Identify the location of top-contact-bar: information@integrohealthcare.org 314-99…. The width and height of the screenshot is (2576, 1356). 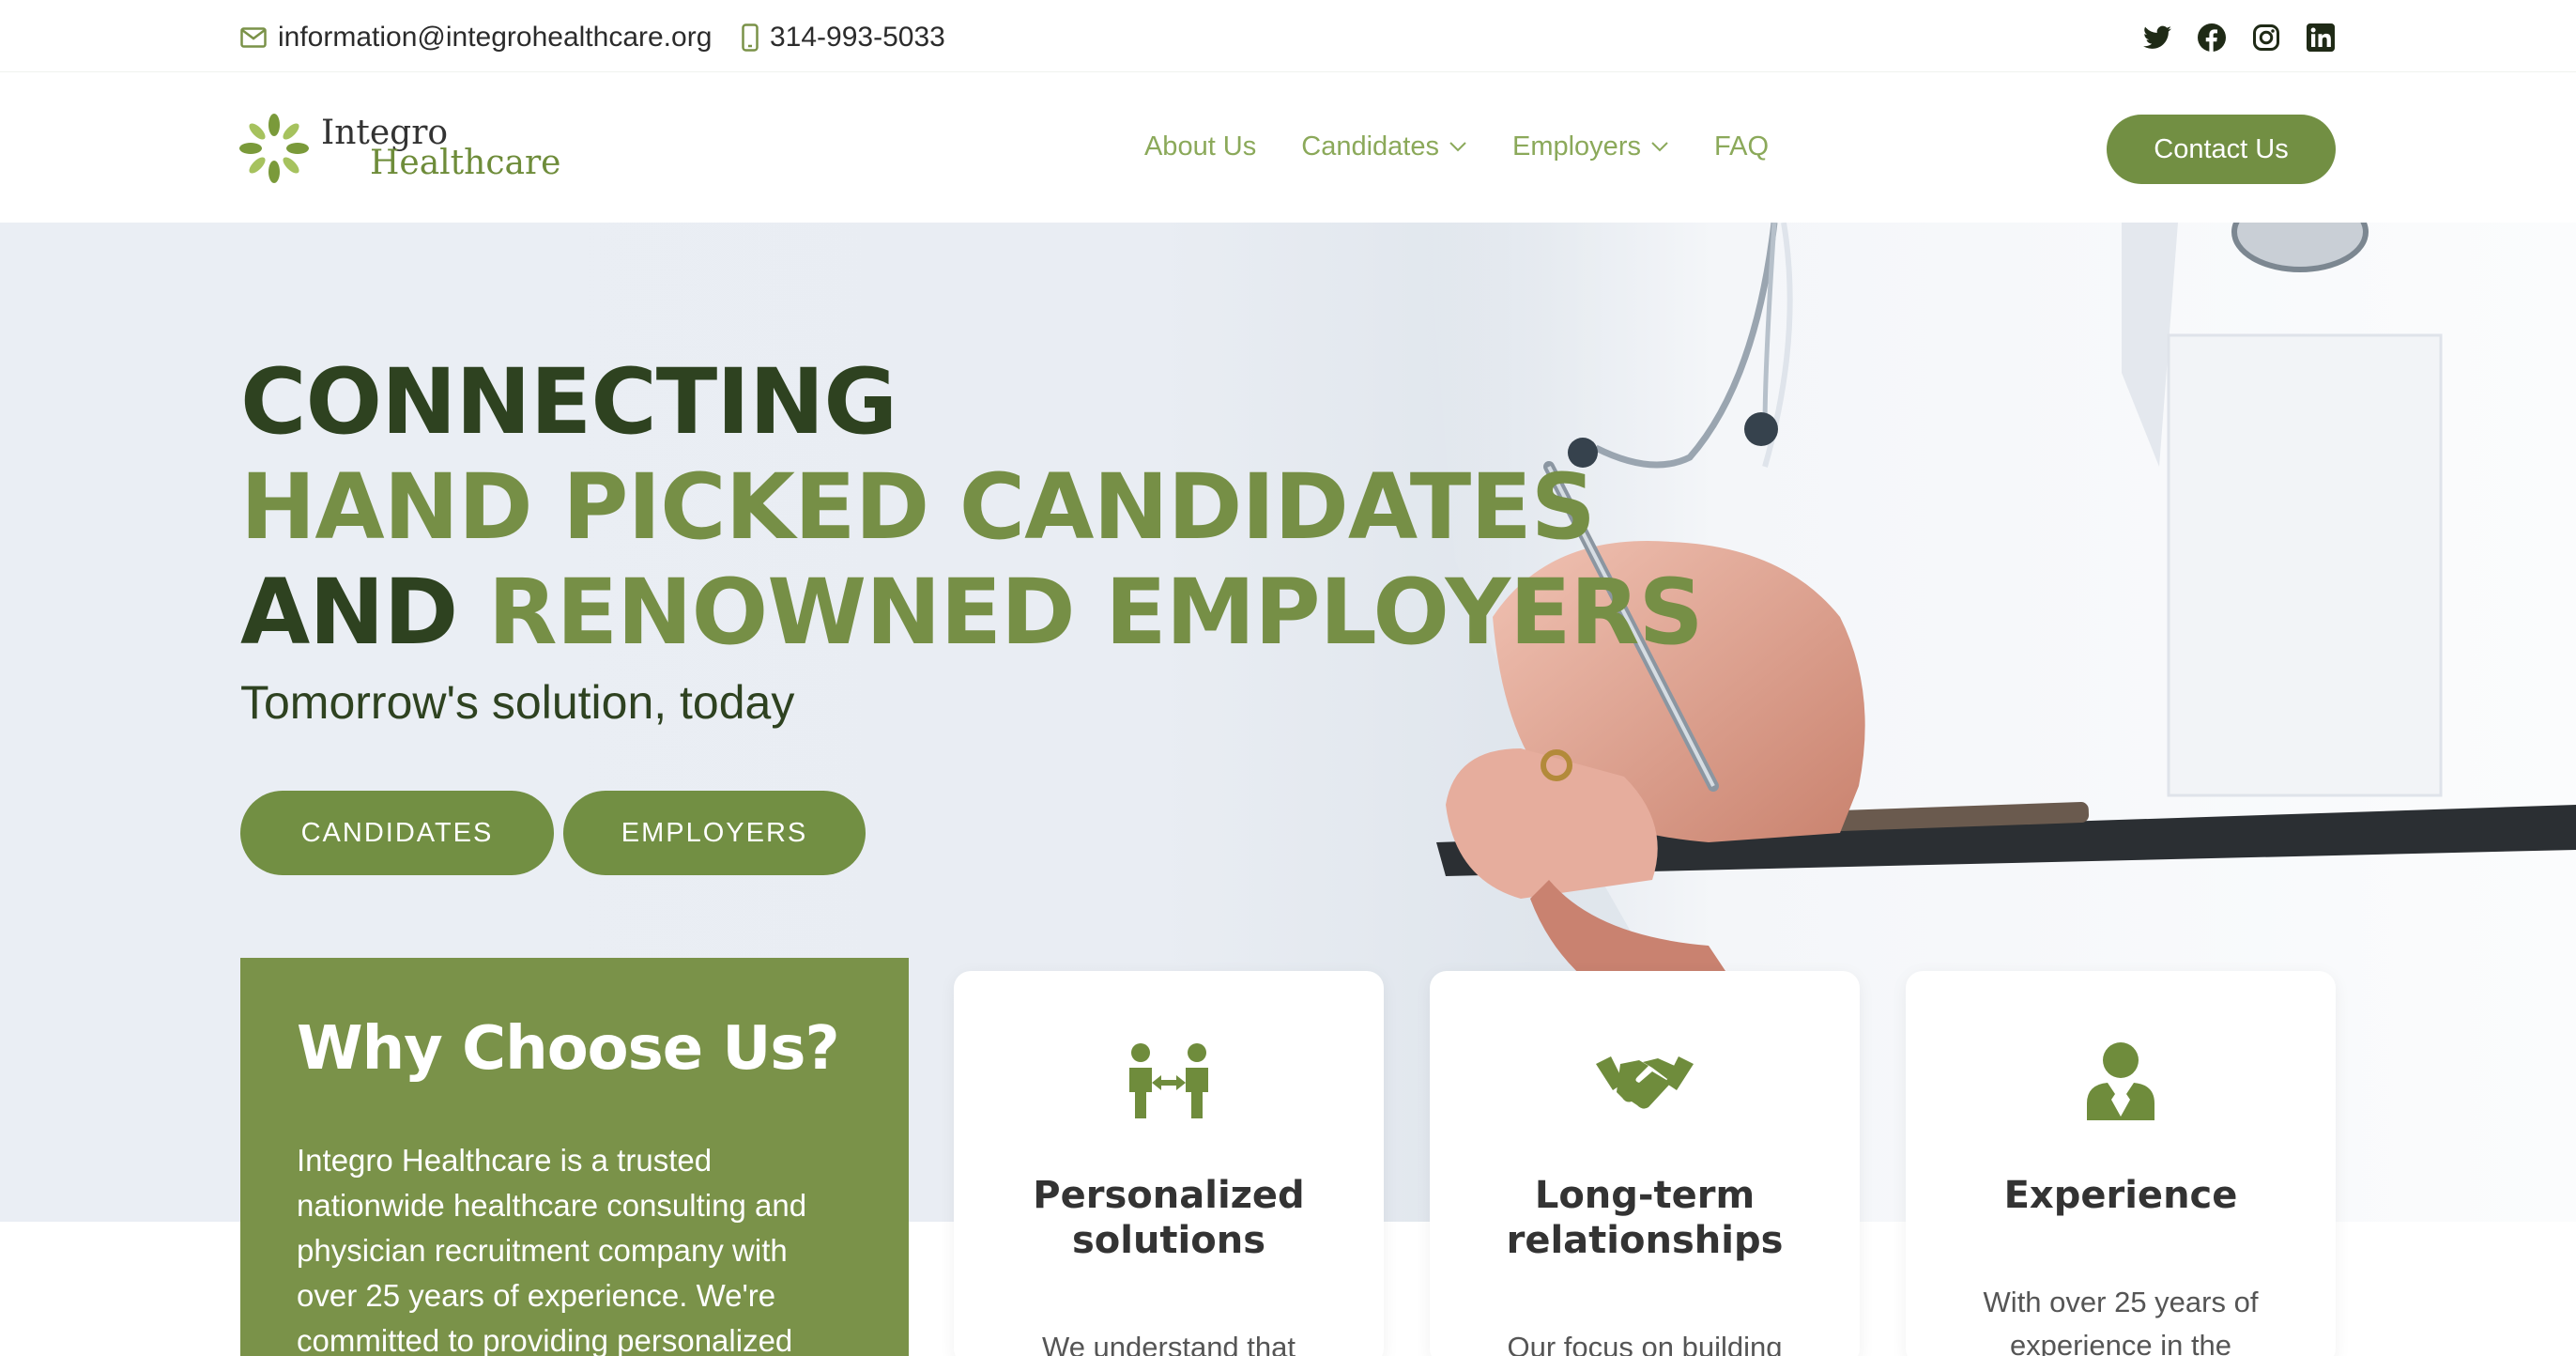
(1288, 36).